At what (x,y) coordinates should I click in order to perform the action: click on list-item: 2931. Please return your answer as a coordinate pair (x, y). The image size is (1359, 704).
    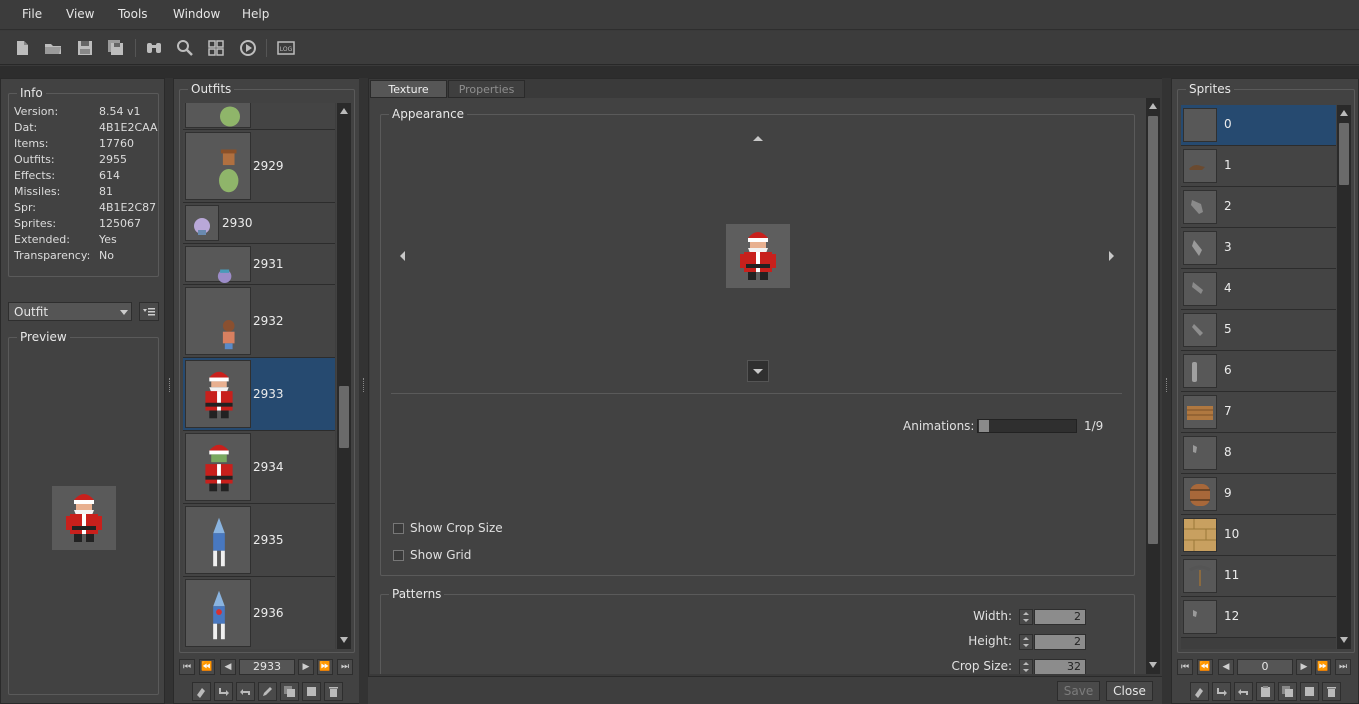
    Looking at the image, I should click on (259, 264).